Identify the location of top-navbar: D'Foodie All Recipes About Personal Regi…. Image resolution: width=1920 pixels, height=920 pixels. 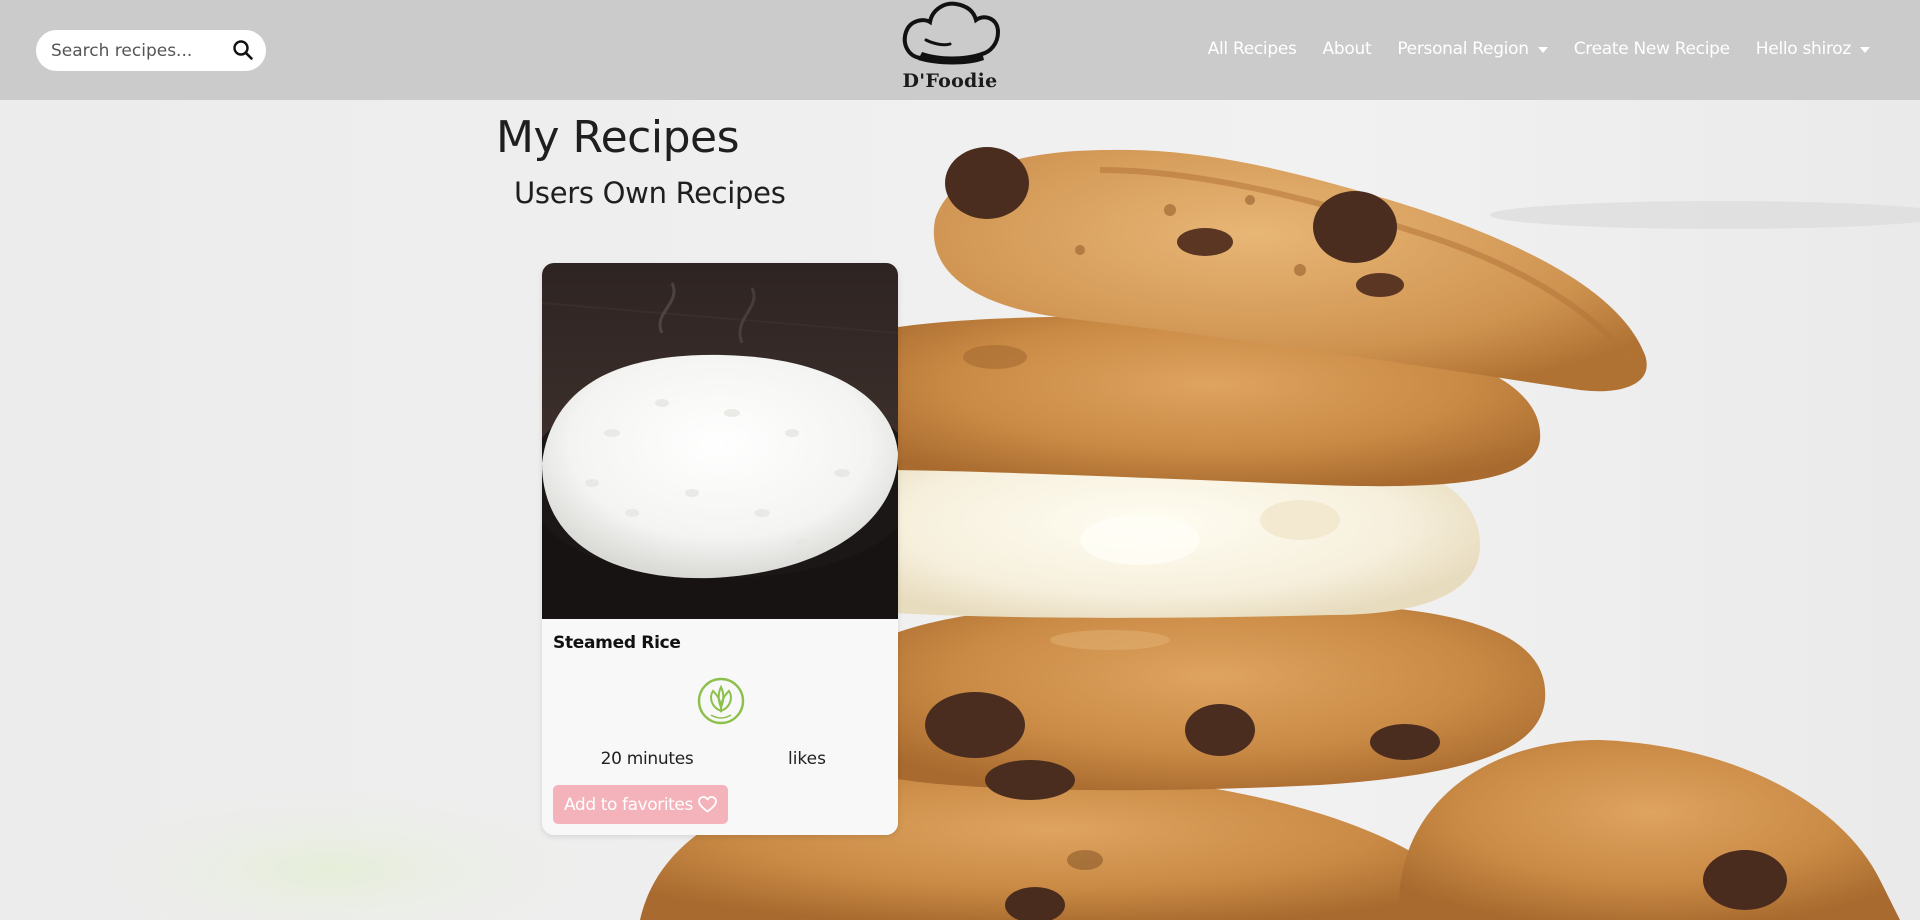
(960, 50).